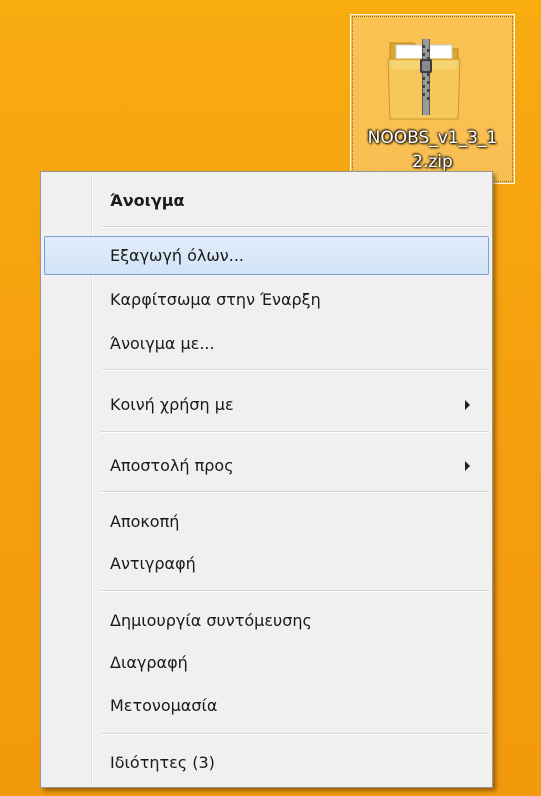 Image resolution: width=541 pixels, height=796 pixels. I want to click on menu-item-share-with-label: Κοινή χρήση με, so click(172, 404).